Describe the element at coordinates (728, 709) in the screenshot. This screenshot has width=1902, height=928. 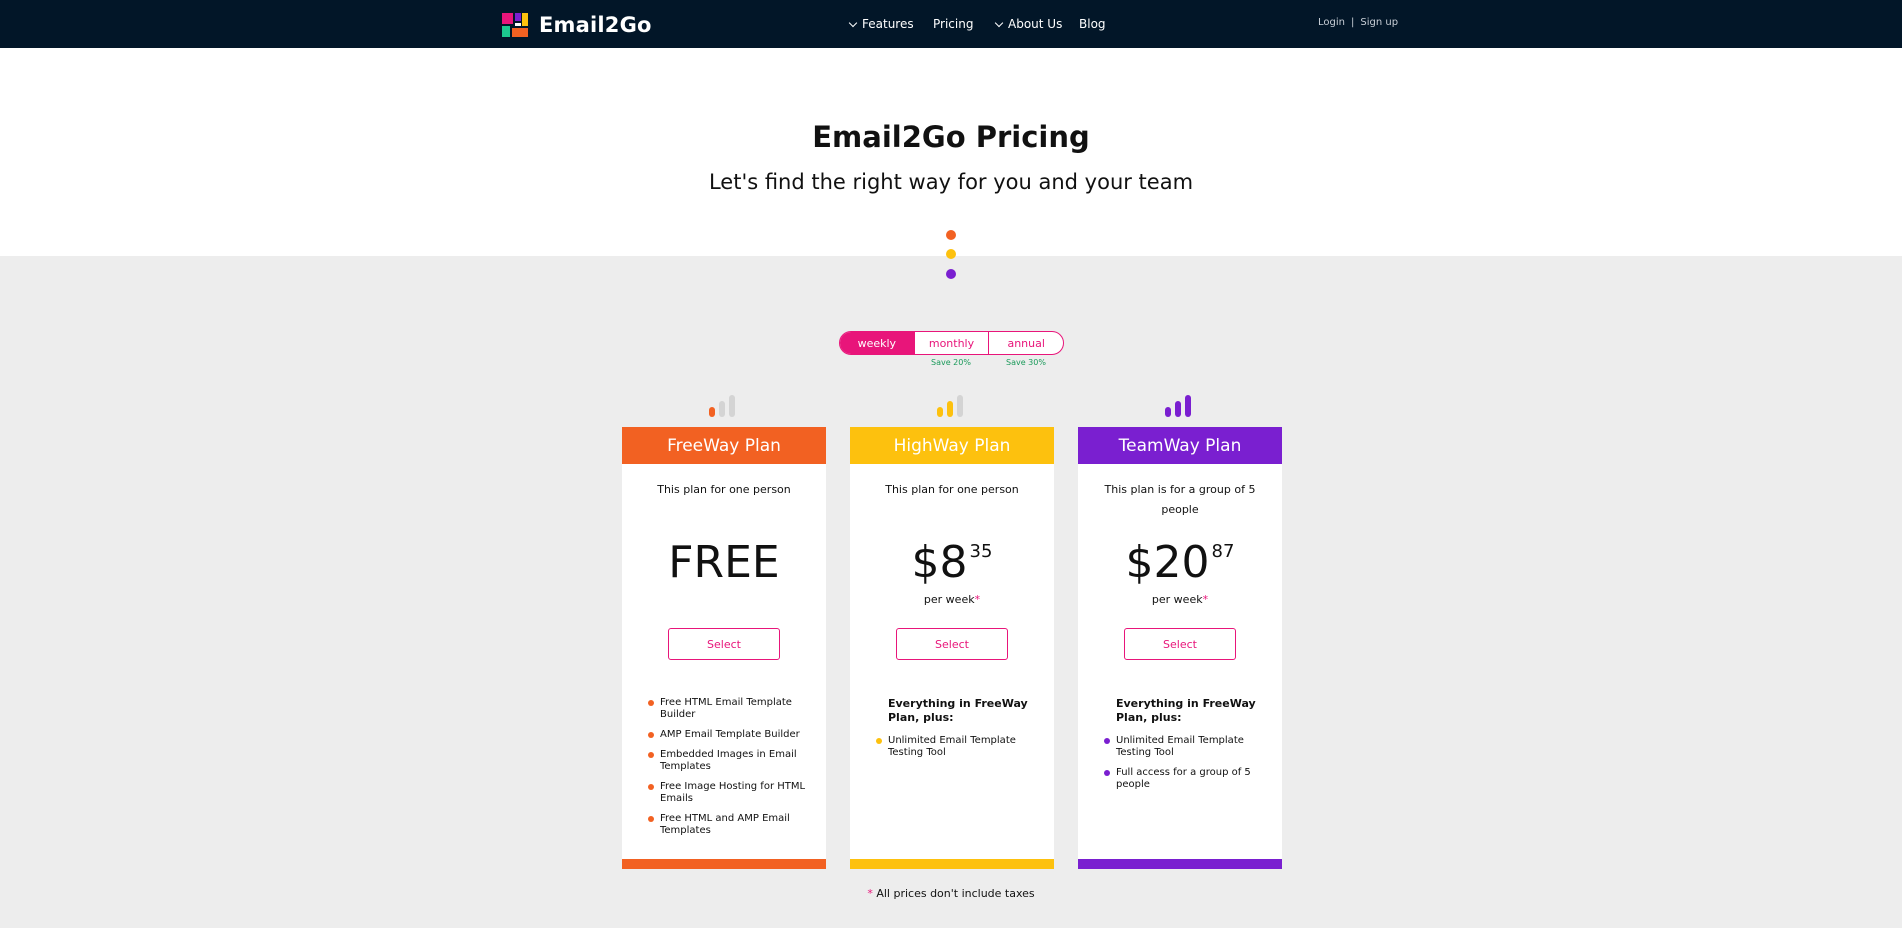
I see `feature-item: Free HTML Email Template Builder` at that location.